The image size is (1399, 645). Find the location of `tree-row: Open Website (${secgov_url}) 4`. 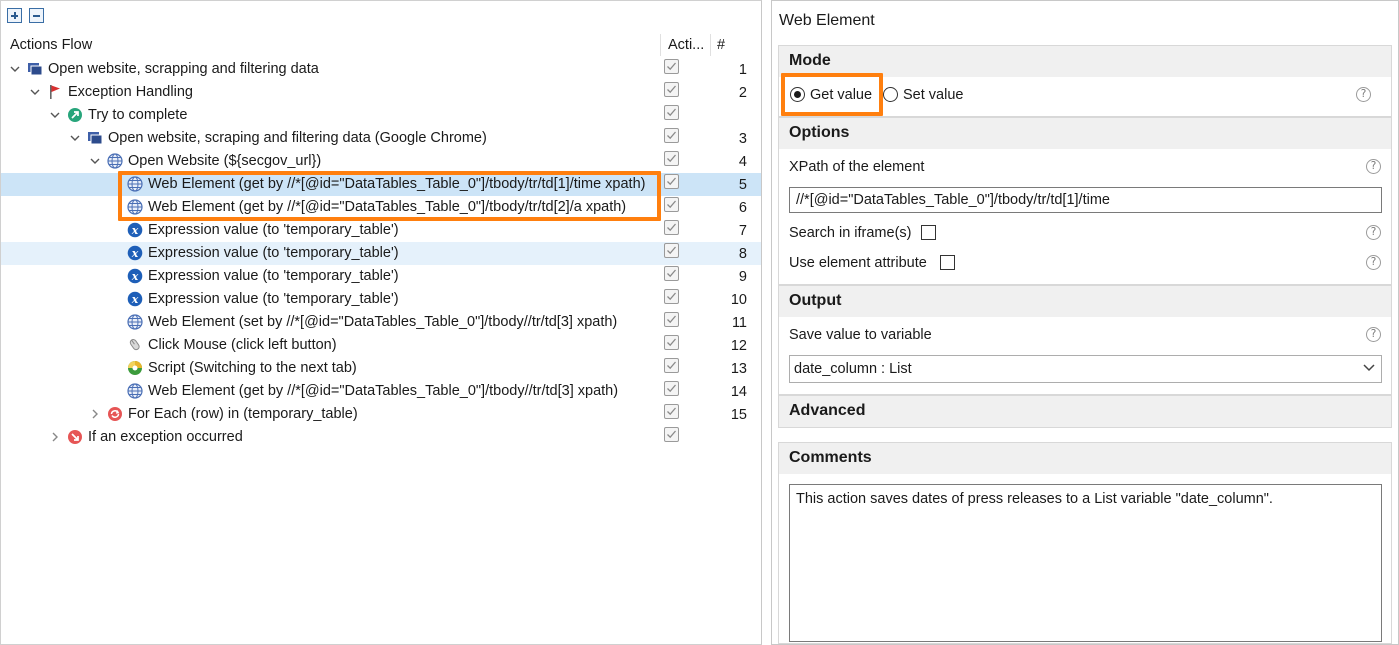

tree-row: Open Website (${secgov_url}) 4 is located at coordinates (381, 161).